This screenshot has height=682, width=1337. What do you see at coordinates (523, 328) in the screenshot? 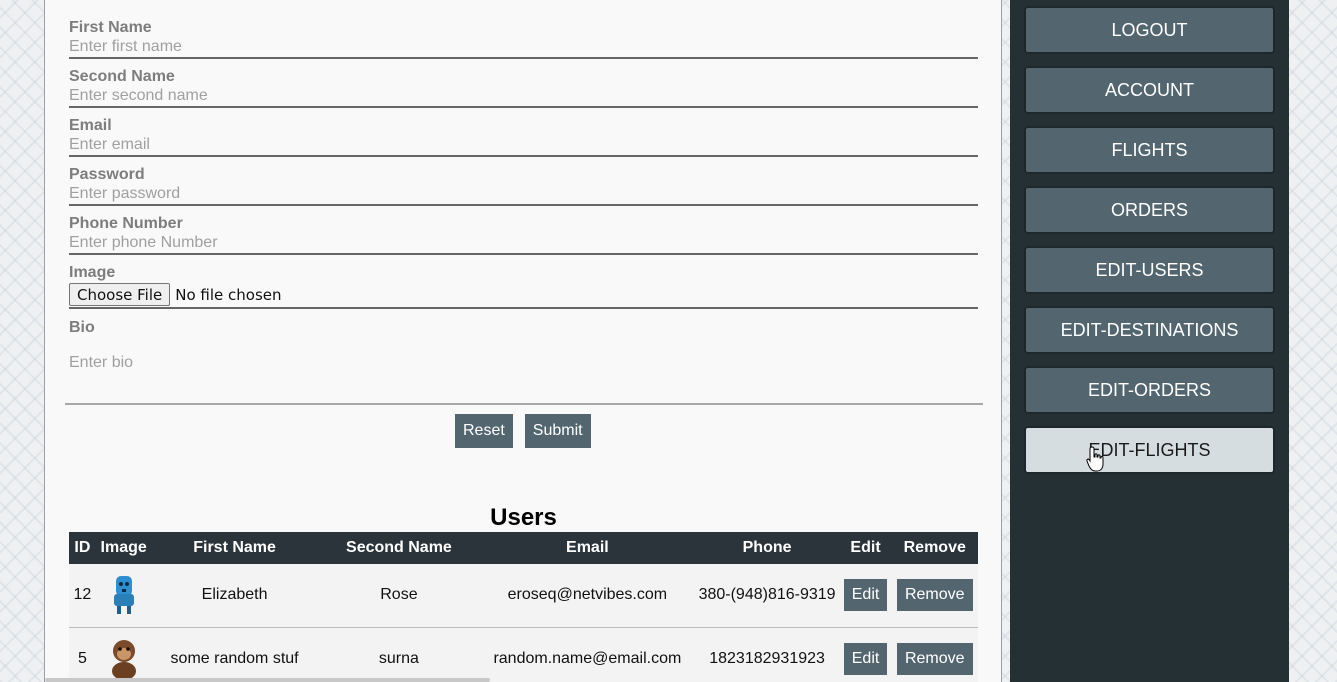
I see `bio-field: Bio` at bounding box center [523, 328].